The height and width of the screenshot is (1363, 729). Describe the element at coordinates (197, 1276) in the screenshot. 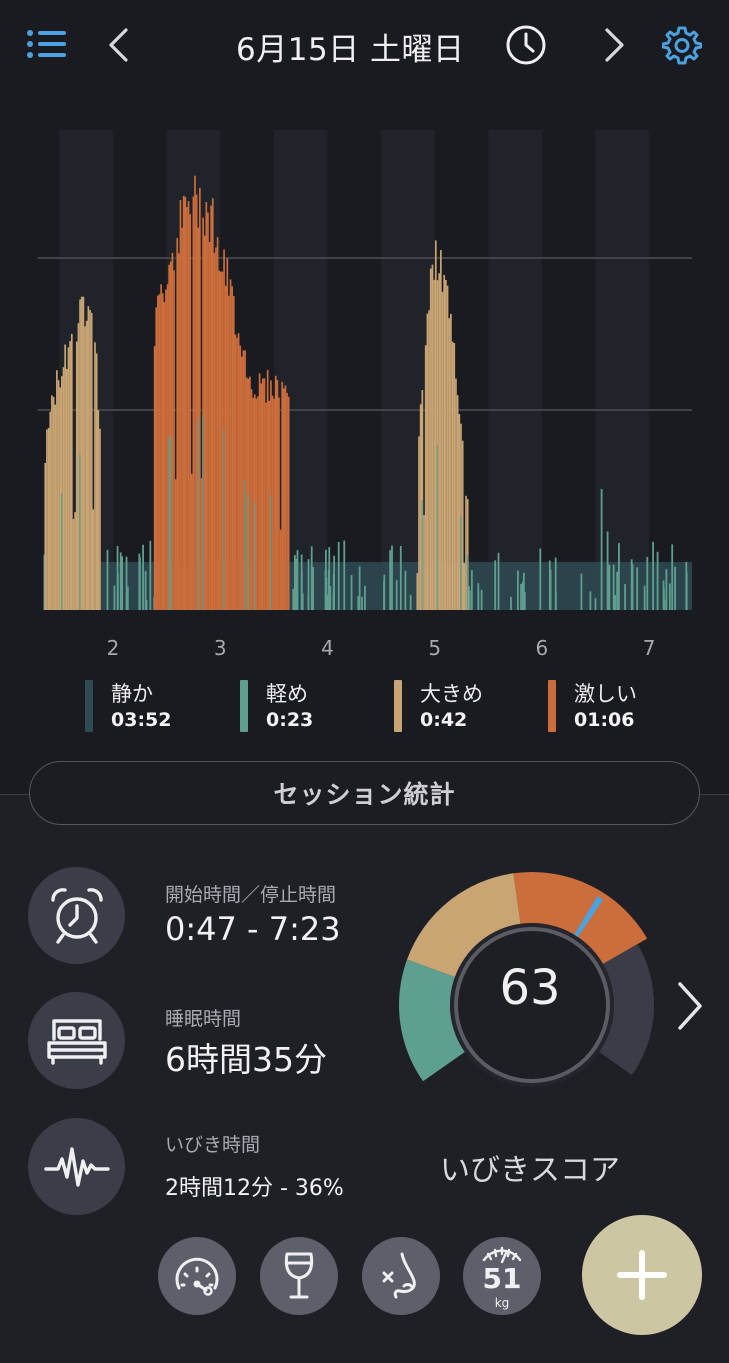

I see `speedometer-button` at that location.